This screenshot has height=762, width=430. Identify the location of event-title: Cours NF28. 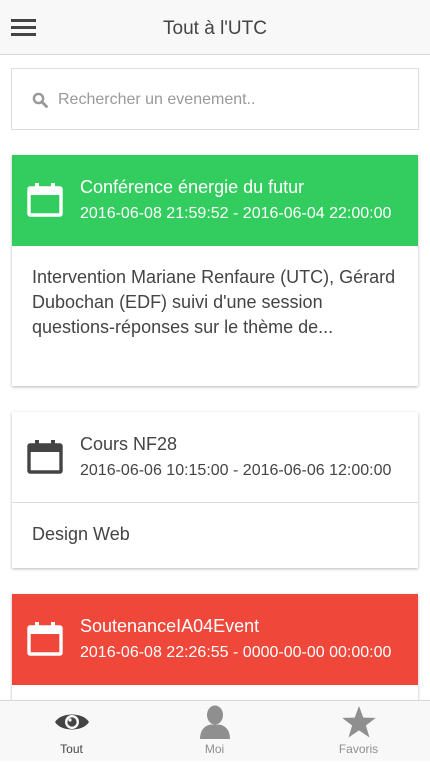
(129, 444).